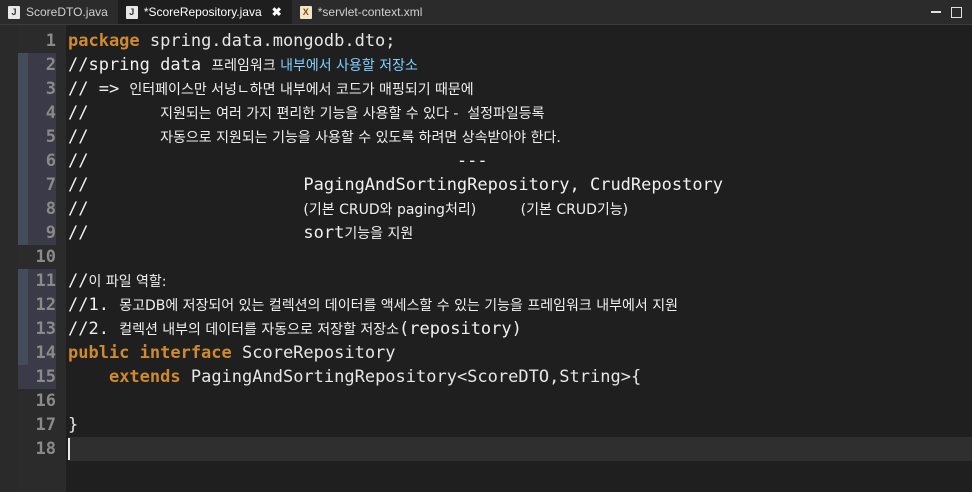 The height and width of the screenshot is (492, 972). What do you see at coordinates (379, 234) in the screenshot?
I see `code-token: 기능을 지원` at bounding box center [379, 234].